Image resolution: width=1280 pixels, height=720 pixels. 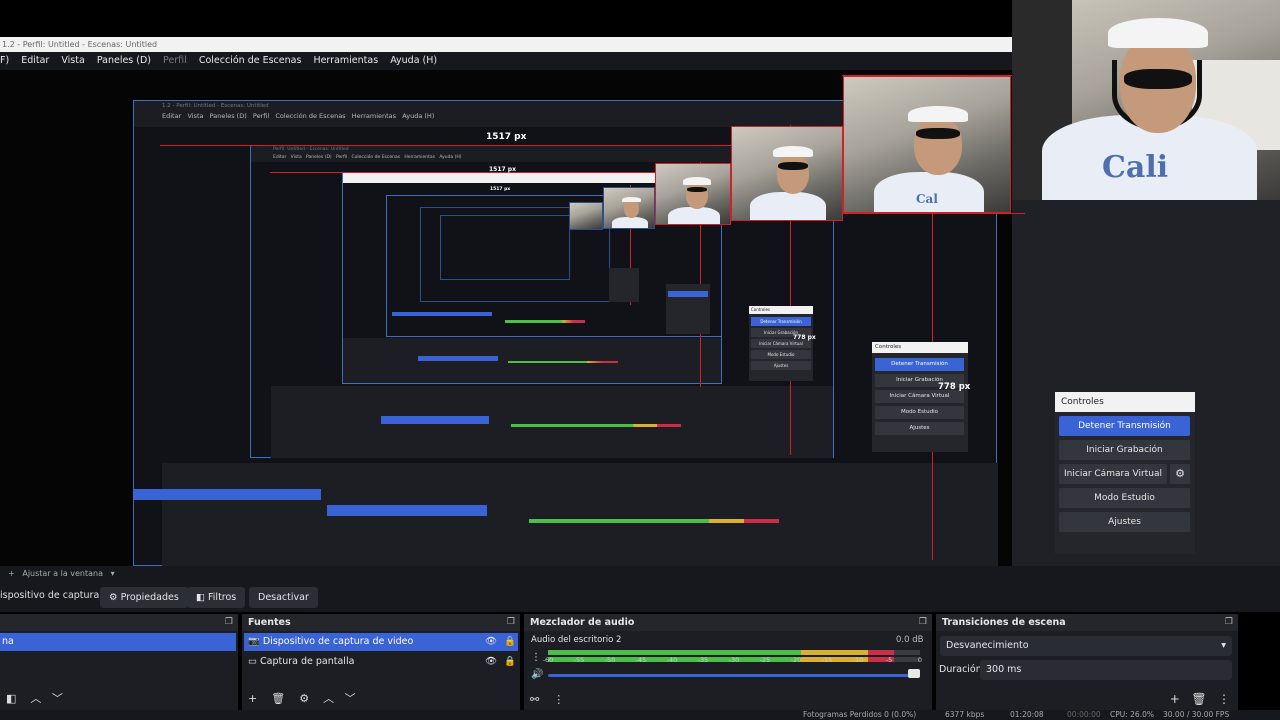 What do you see at coordinates (269, 622) in the screenshot?
I see `sources-title: Fuentes` at bounding box center [269, 622].